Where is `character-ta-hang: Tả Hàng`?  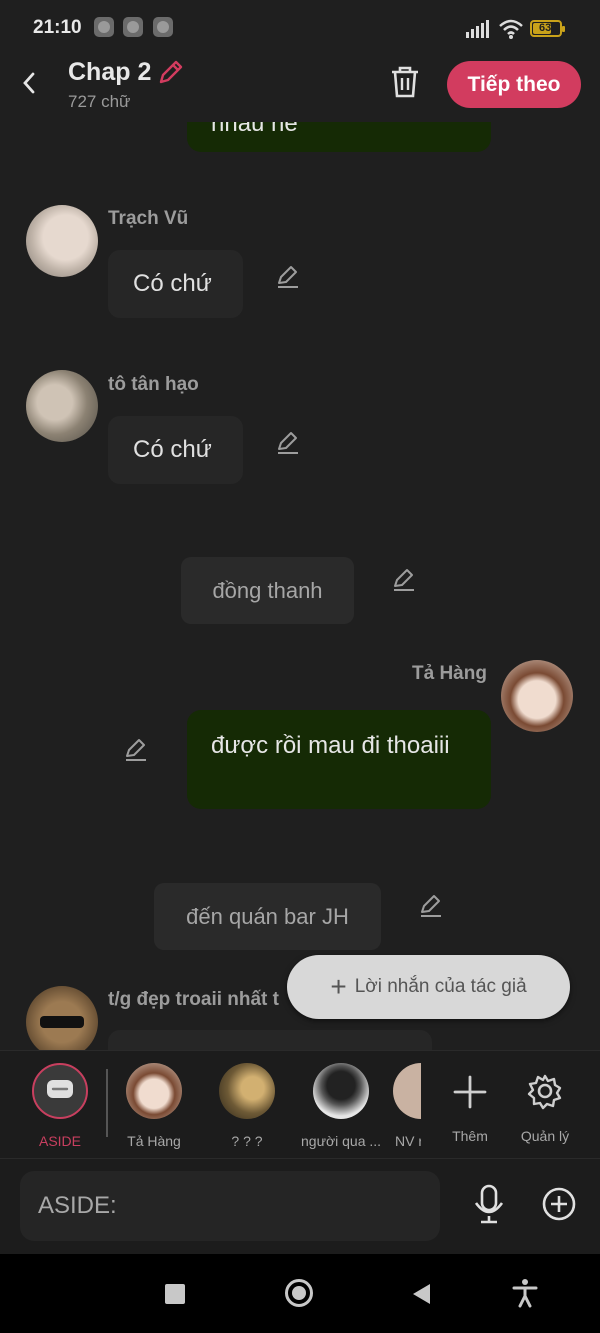 character-ta-hang: Tả Hàng is located at coordinates (154, 1106).